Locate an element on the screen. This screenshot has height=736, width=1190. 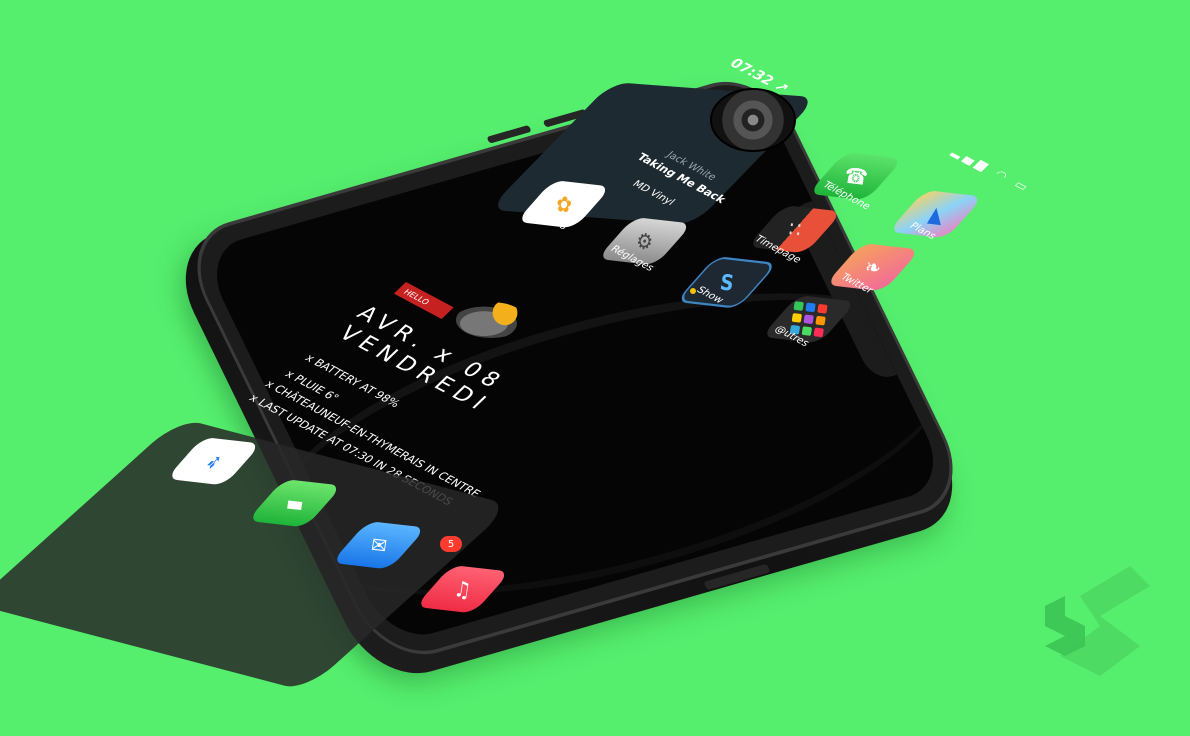
timepage-icon: ∷ is located at coordinates (794, 229).